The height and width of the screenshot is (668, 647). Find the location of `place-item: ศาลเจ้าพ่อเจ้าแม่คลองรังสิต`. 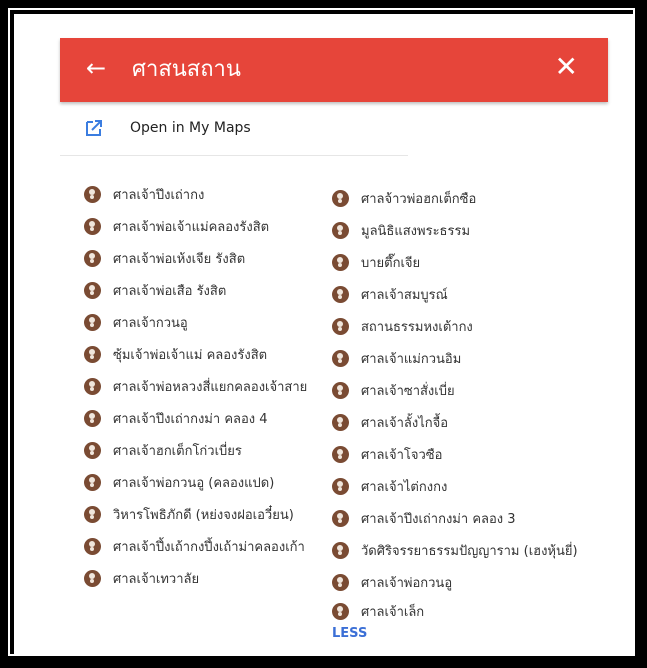

place-item: ศาลเจ้าพ่อเจ้าแม่คลองรังสิต is located at coordinates (195, 226).